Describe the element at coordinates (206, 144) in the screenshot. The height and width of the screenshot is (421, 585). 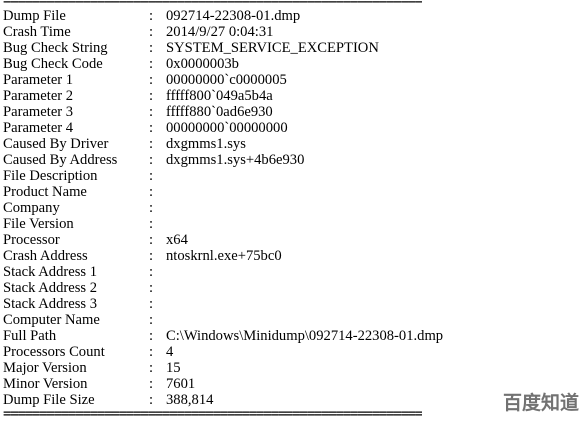
I see `row-value: dxgmms1.sys` at that location.